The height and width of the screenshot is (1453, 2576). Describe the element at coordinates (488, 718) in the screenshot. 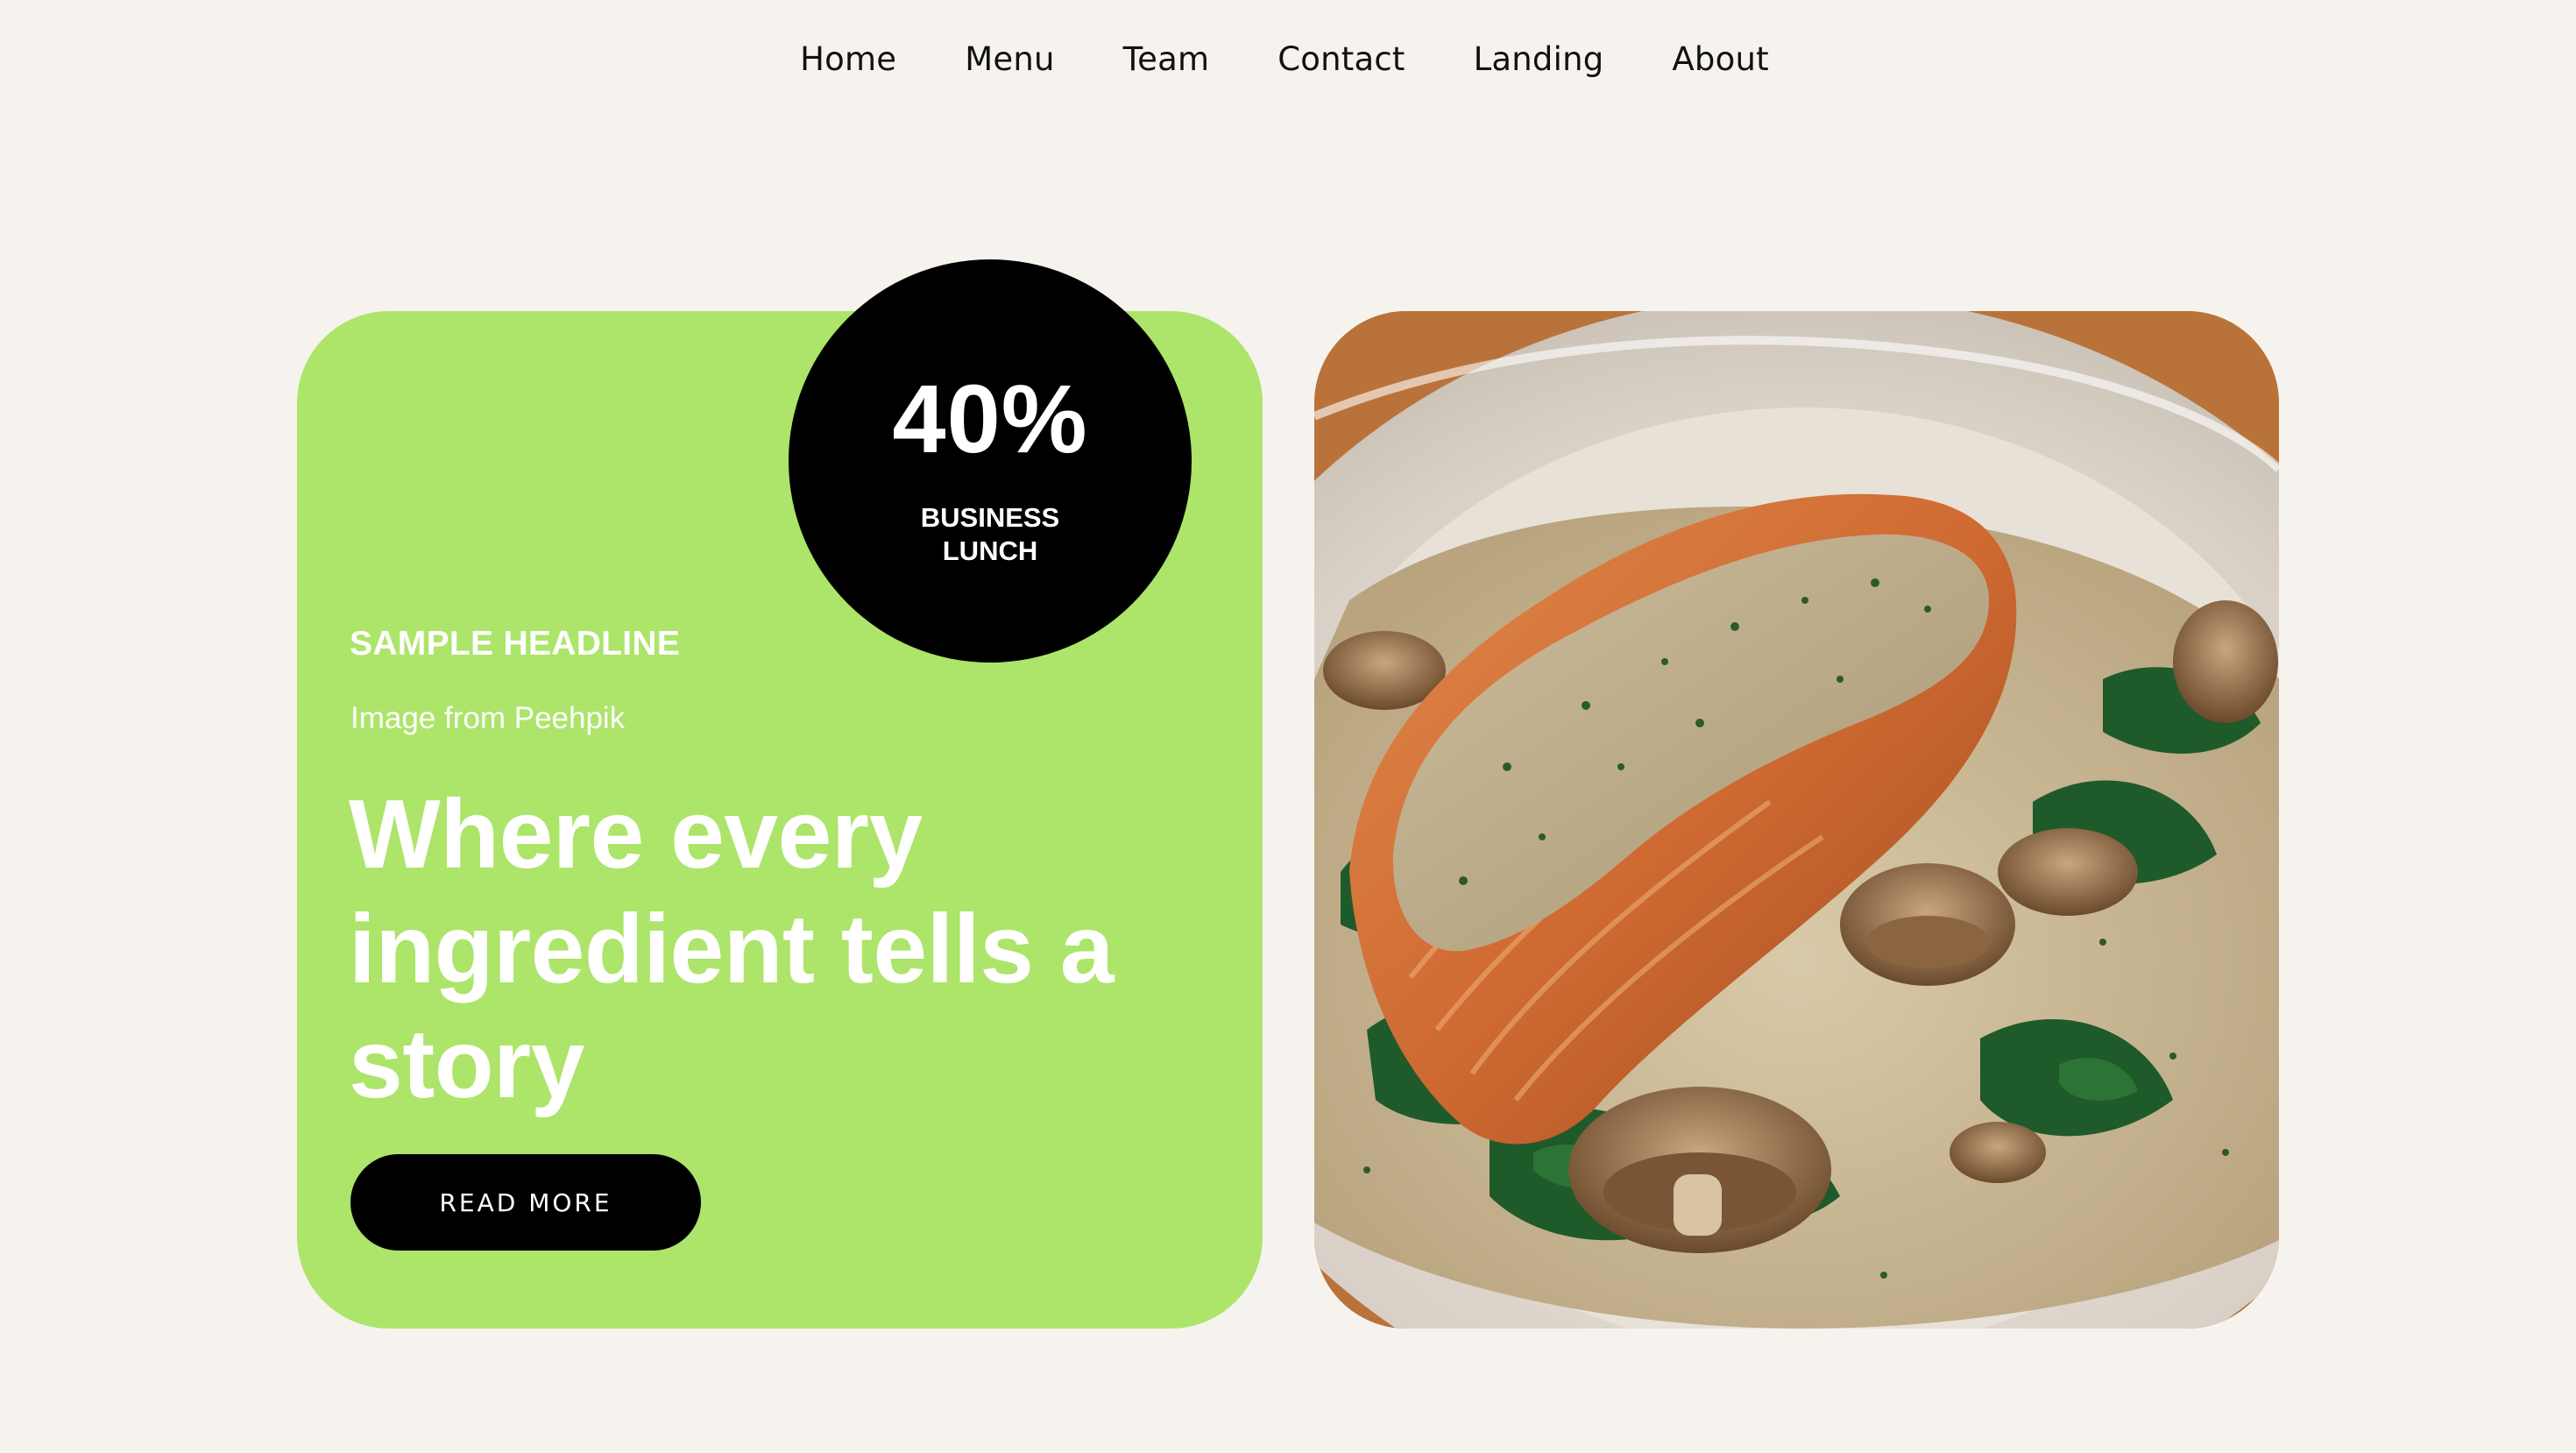

I see `image-credit: Image from Peehpik` at that location.